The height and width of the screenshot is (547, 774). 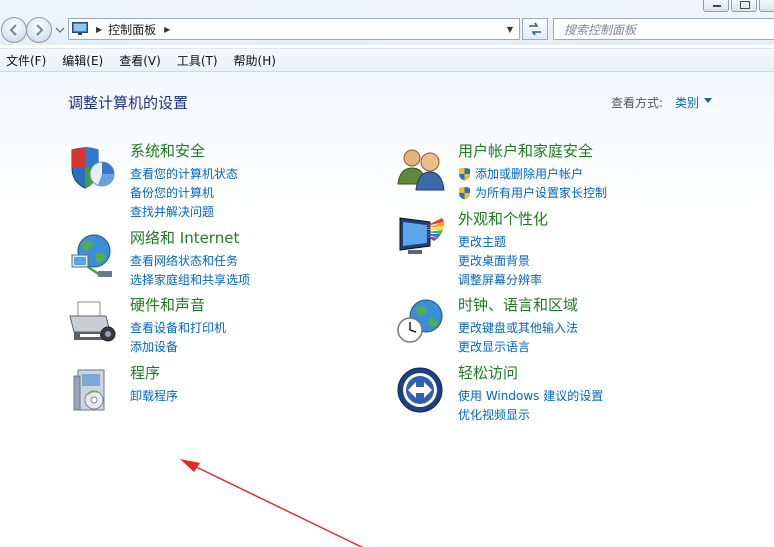 What do you see at coordinates (518, 346) in the screenshot?
I see `link-display-language: 更改显示语言` at bounding box center [518, 346].